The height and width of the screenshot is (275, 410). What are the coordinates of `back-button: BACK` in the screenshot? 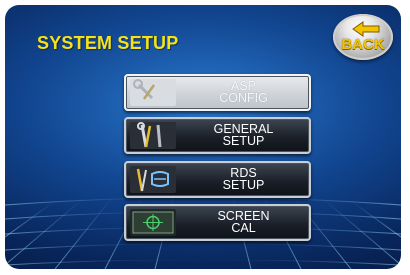 It's located at (363, 37).